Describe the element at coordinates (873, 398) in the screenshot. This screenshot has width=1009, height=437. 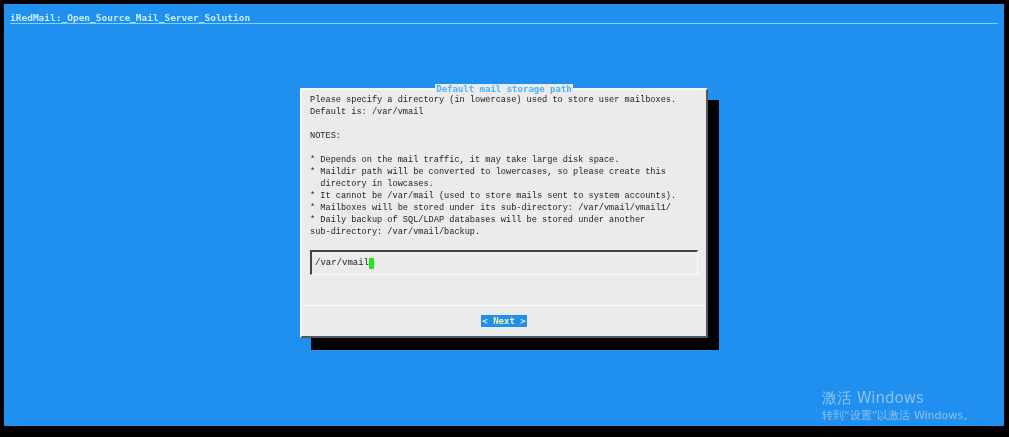
I see `activation-title: 激活 Windows` at that location.